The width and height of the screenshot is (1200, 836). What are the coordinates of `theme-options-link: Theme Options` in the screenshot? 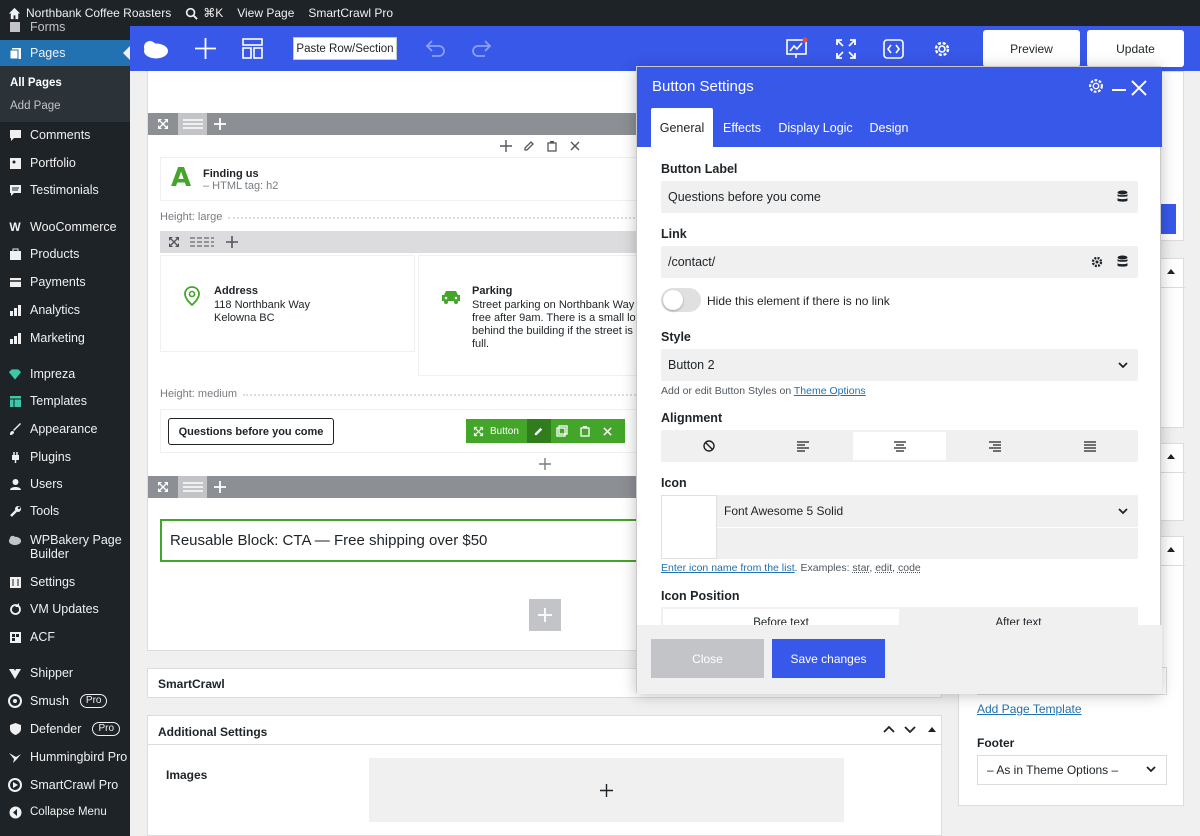 It's located at (830, 391).